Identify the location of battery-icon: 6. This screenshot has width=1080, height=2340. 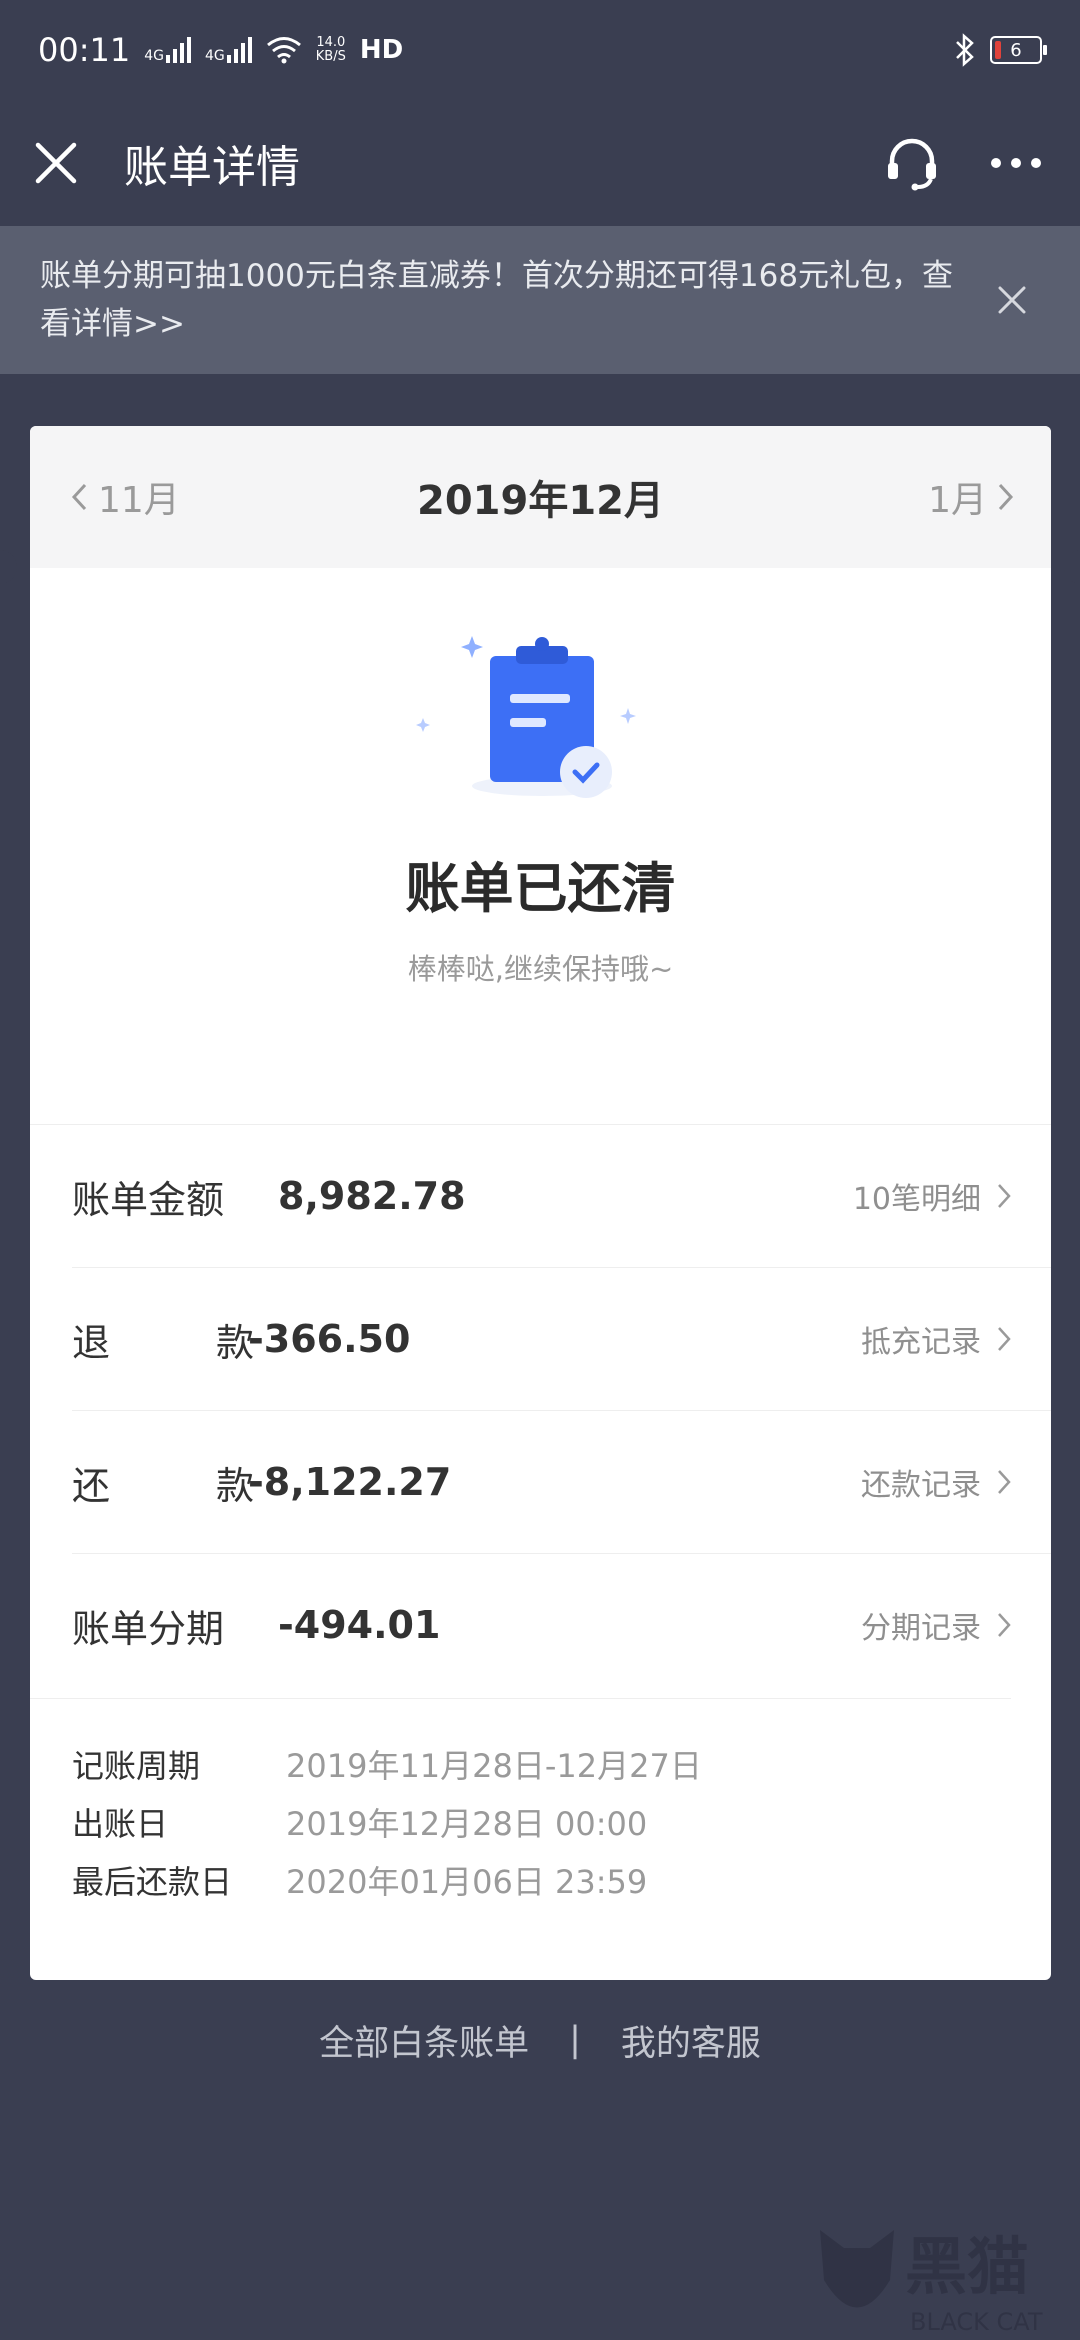
(1018, 50).